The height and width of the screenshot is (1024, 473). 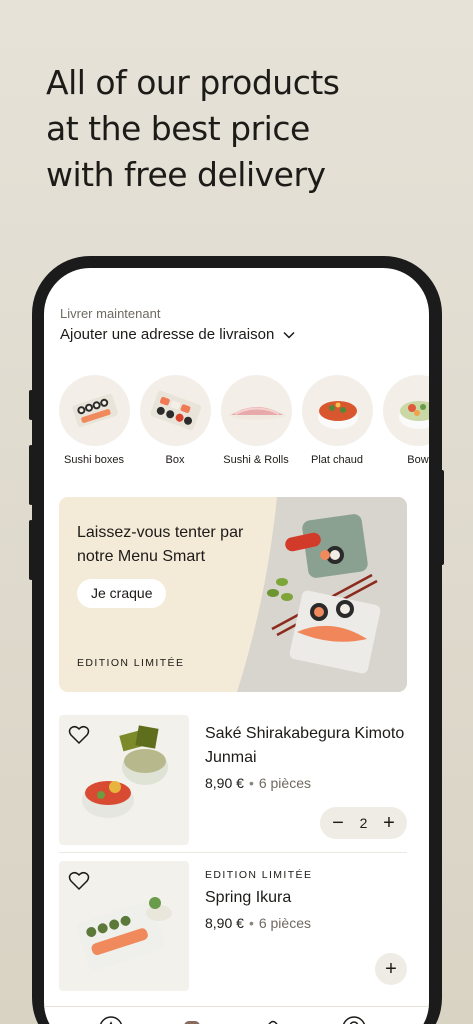 I want to click on chevron-down-icon, so click(x=289, y=335).